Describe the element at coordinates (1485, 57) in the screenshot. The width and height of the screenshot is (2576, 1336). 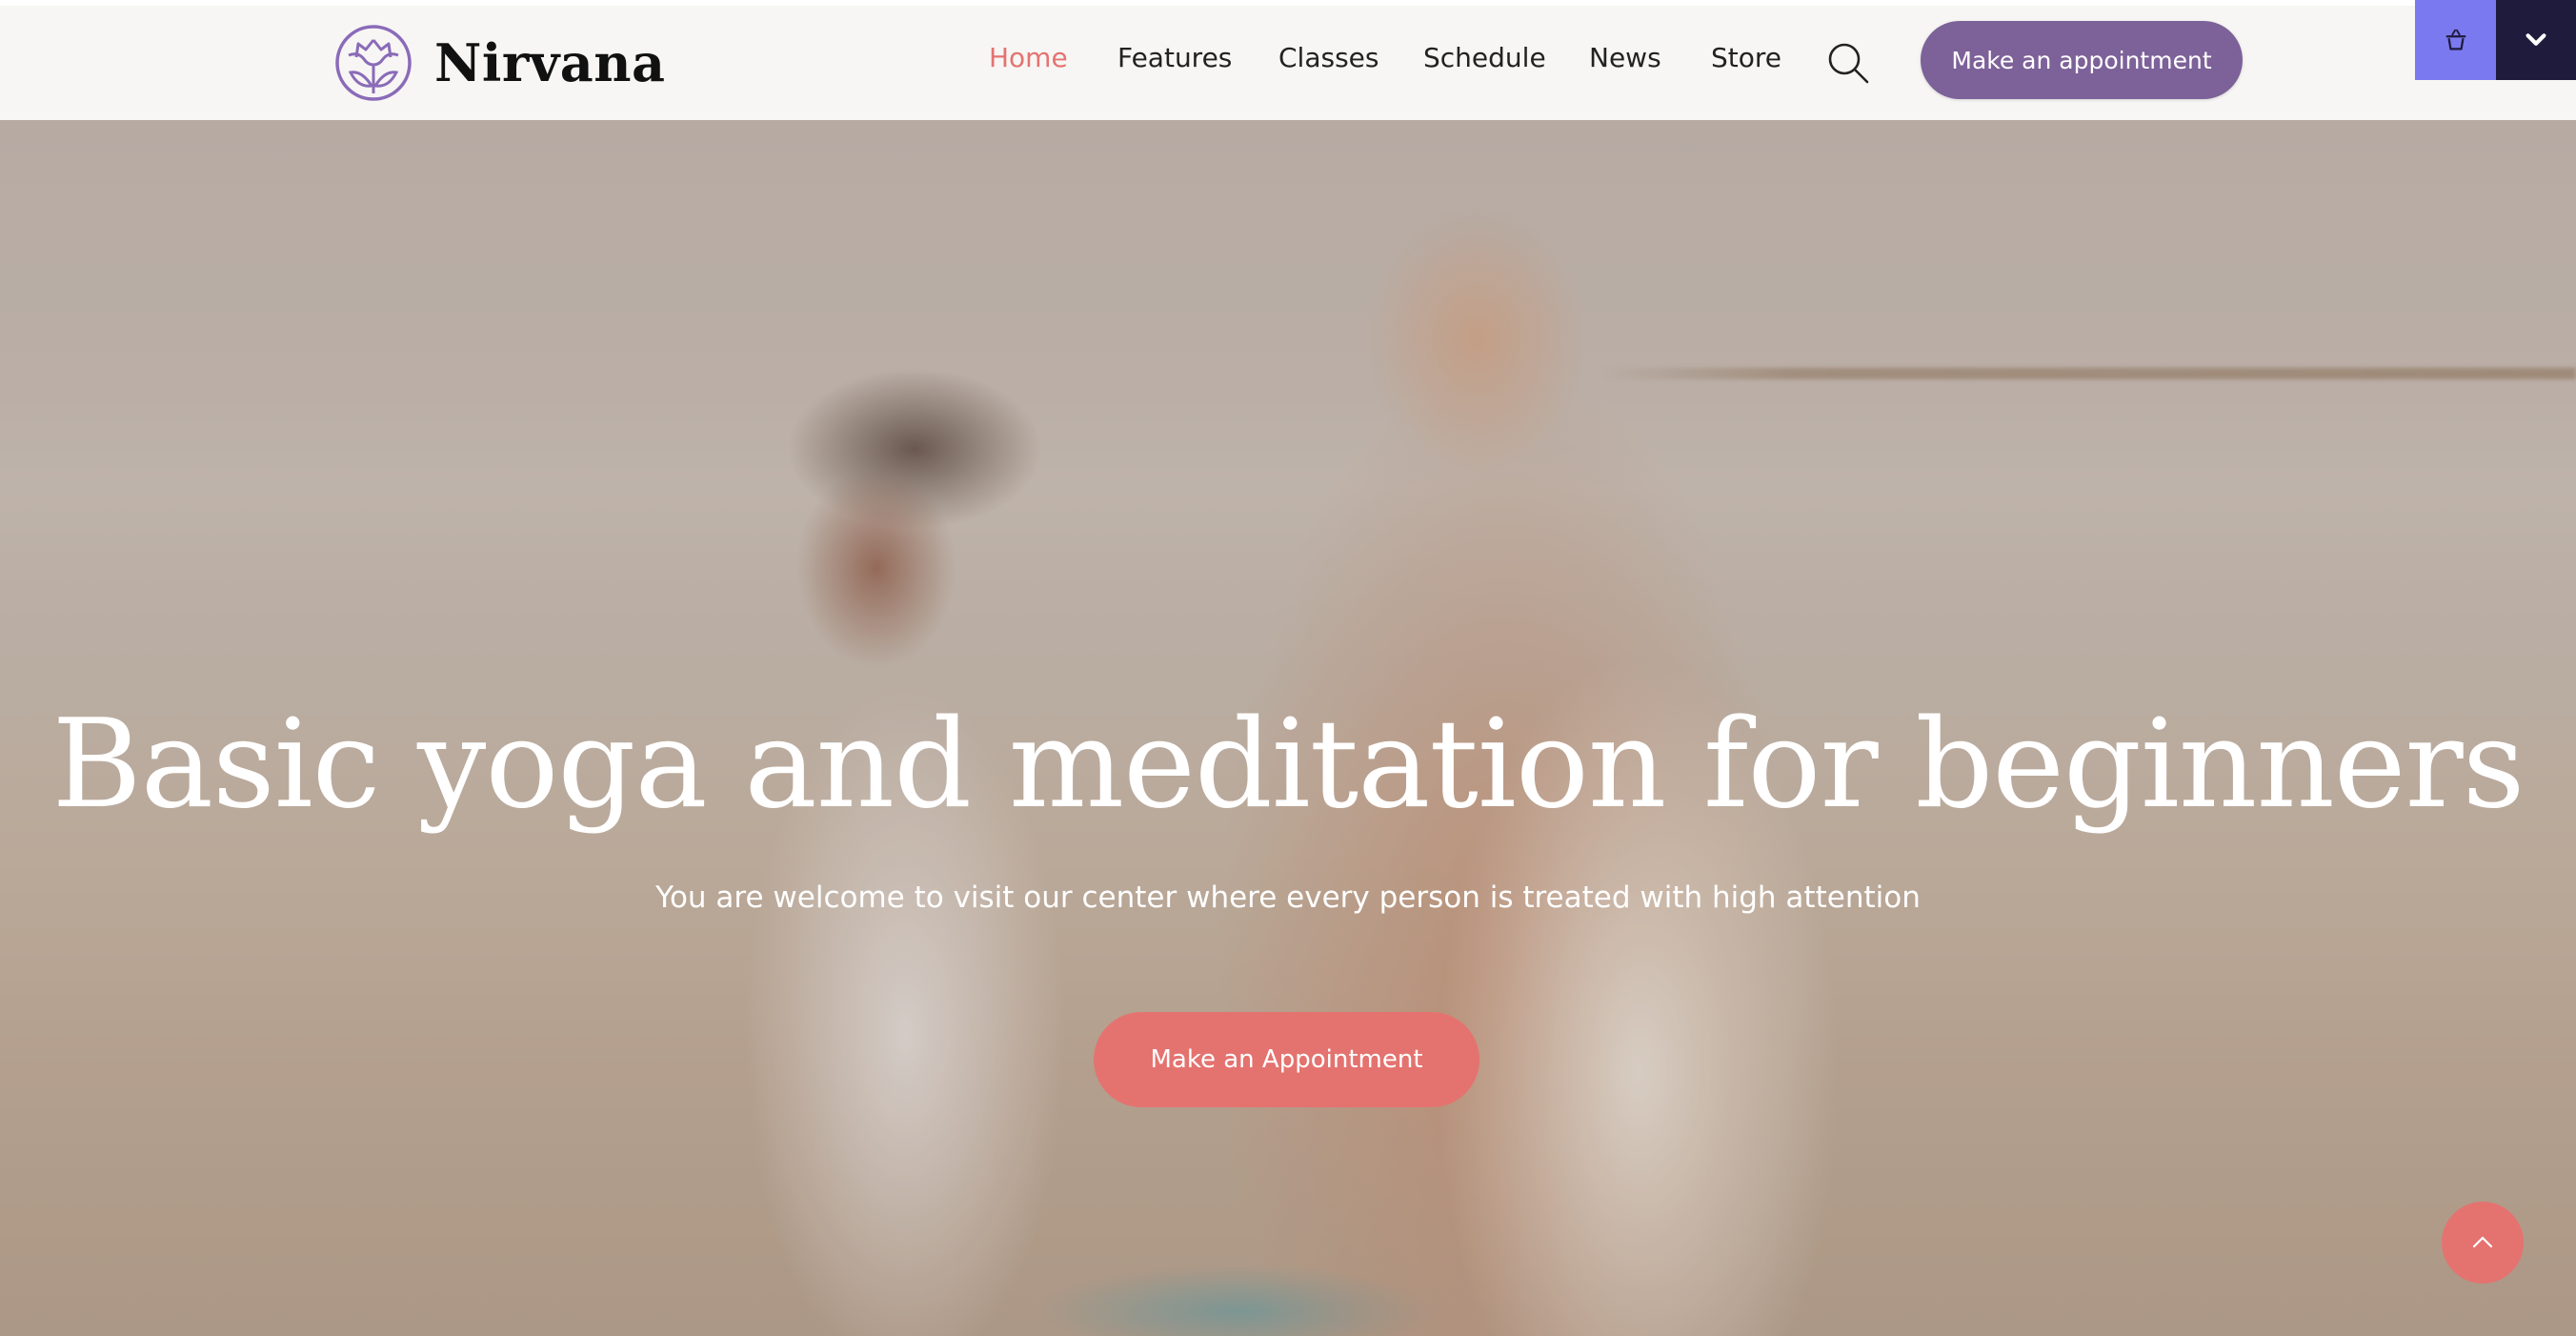
I see `nav-item-schedule: Schedule` at that location.